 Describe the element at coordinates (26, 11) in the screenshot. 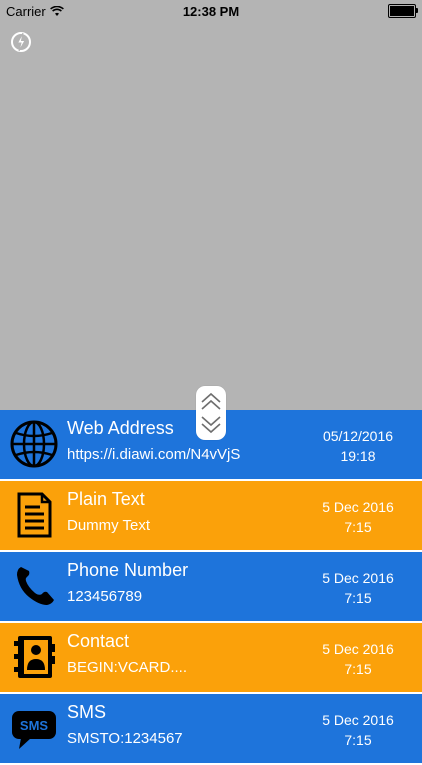

I see `carrier-label: Carrier` at that location.